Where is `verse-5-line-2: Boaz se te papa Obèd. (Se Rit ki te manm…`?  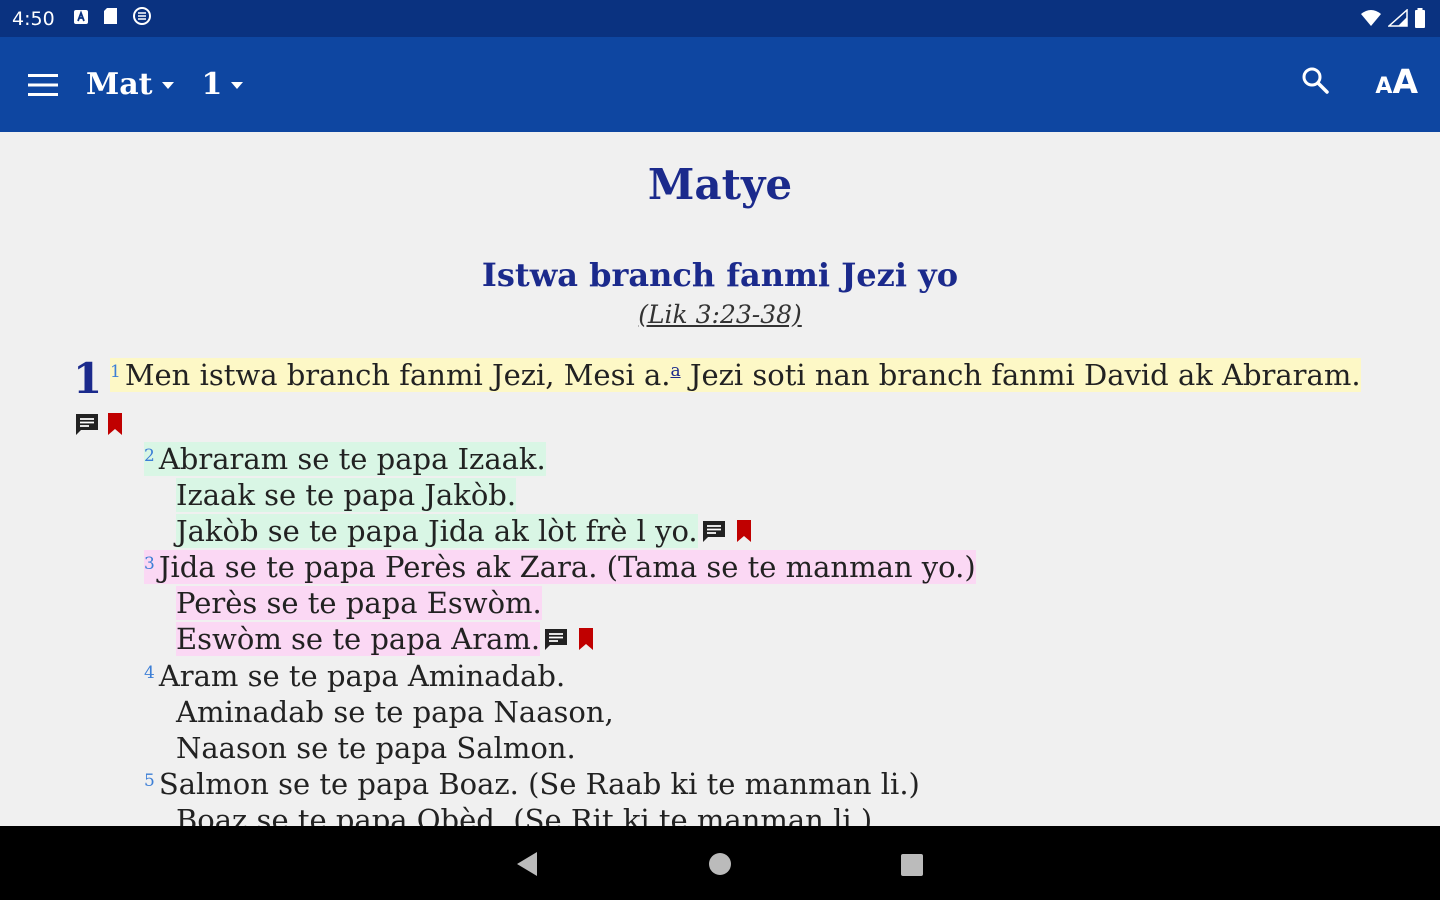 verse-5-line-2: Boaz se te papa Obèd. (Se Rit ki te manm… is located at coordinates (524, 814).